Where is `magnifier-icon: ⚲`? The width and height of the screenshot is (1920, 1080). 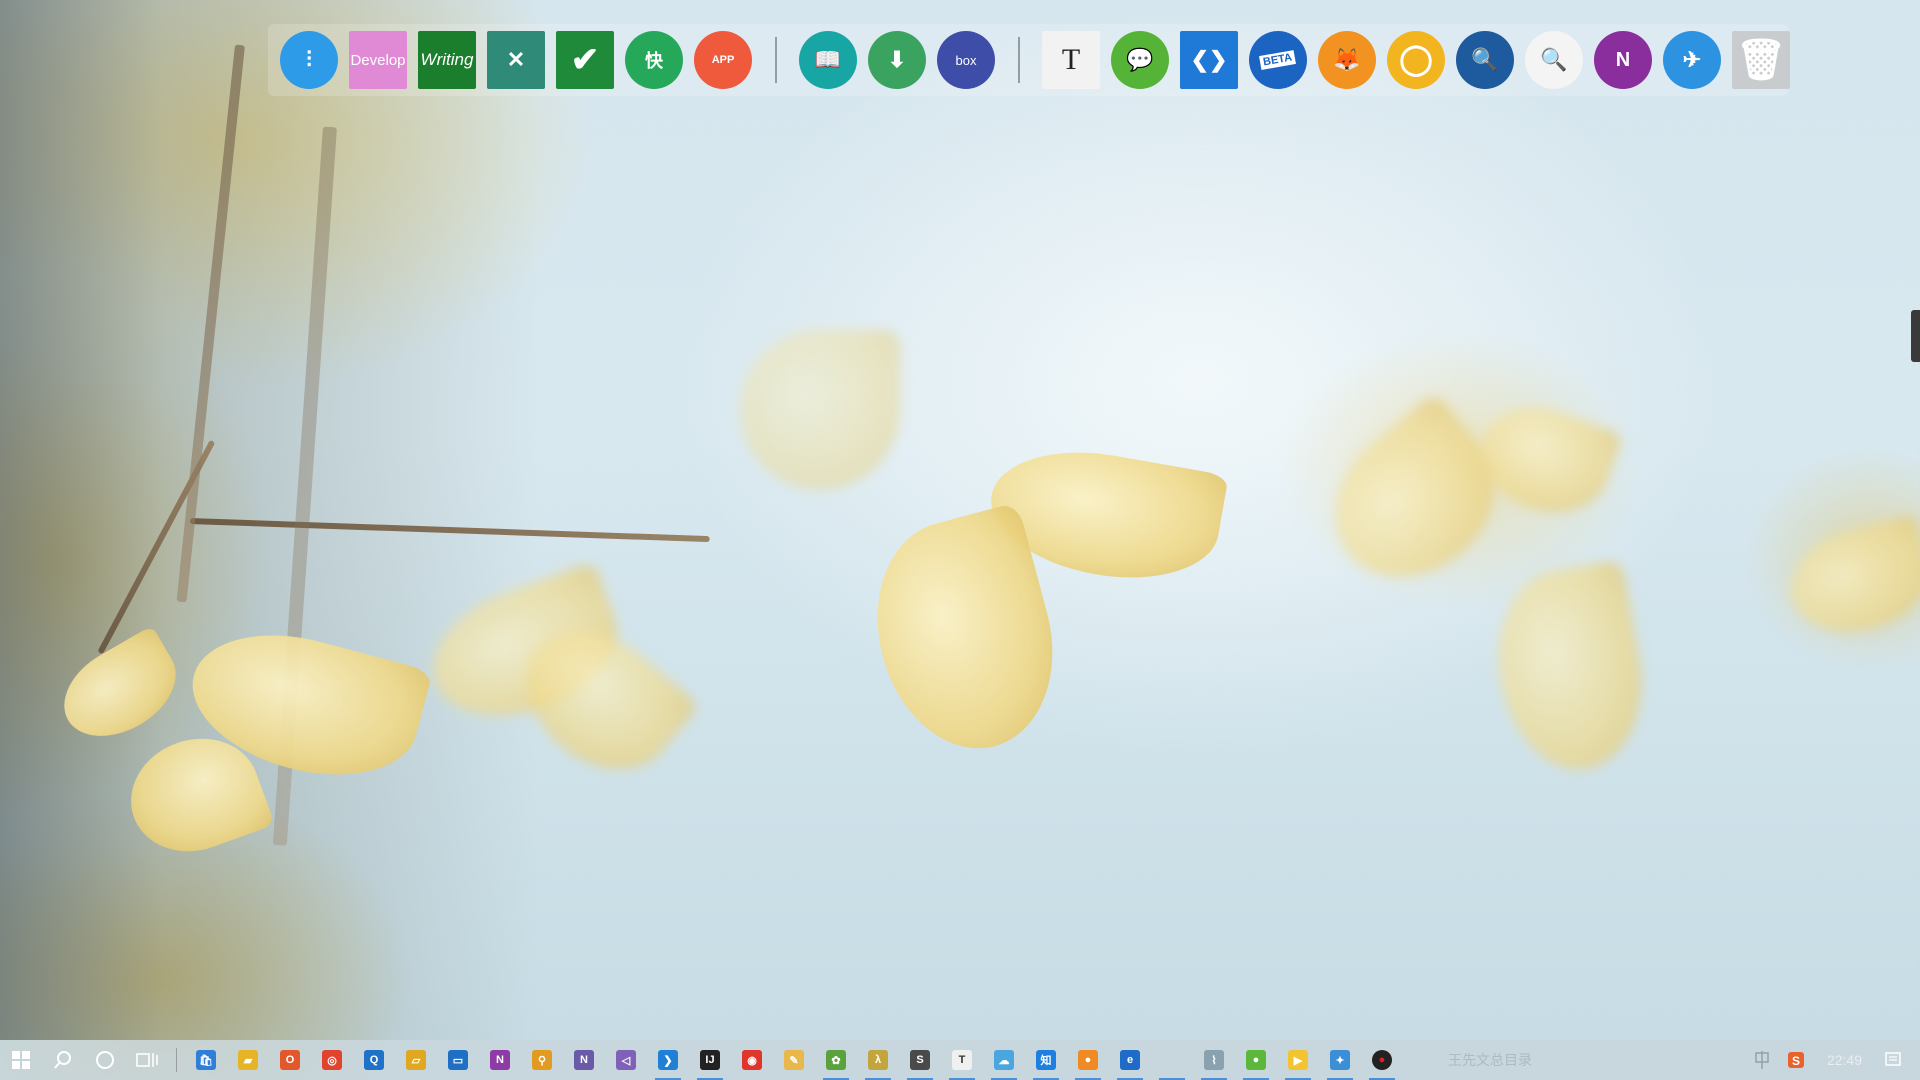 magnifier-icon: ⚲ is located at coordinates (542, 1060).